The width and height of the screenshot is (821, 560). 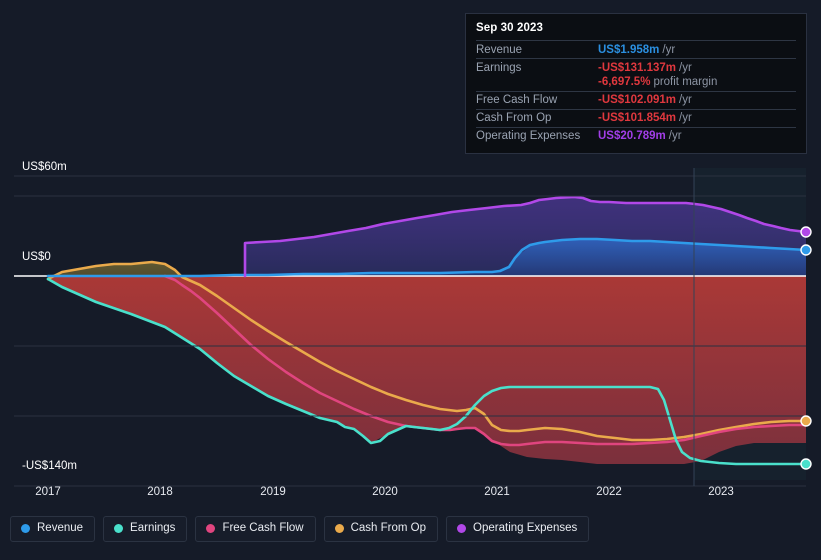 What do you see at coordinates (629, 49) in the screenshot?
I see `tooltip-value-revenue: US$1.958m` at bounding box center [629, 49].